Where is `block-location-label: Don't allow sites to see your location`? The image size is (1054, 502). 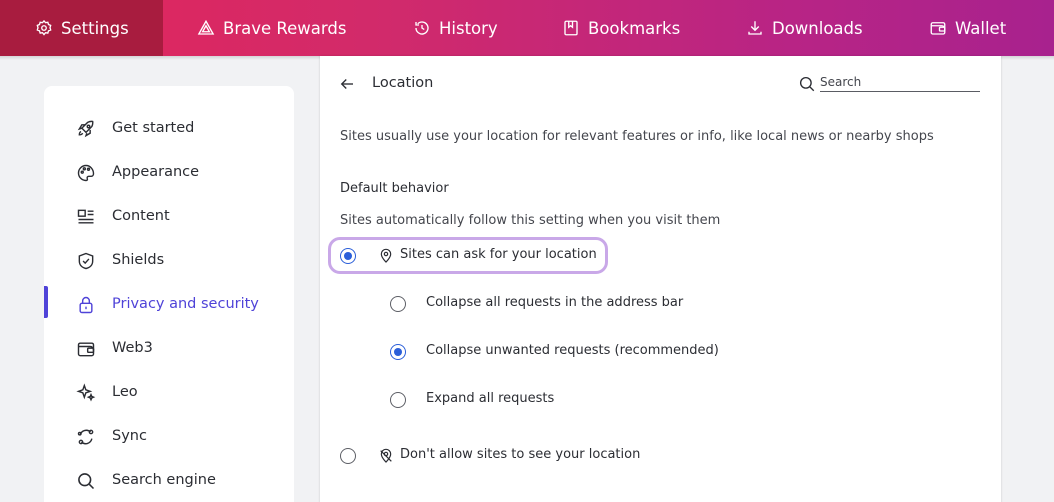
block-location-label: Don't allow sites to see your location is located at coordinates (520, 454).